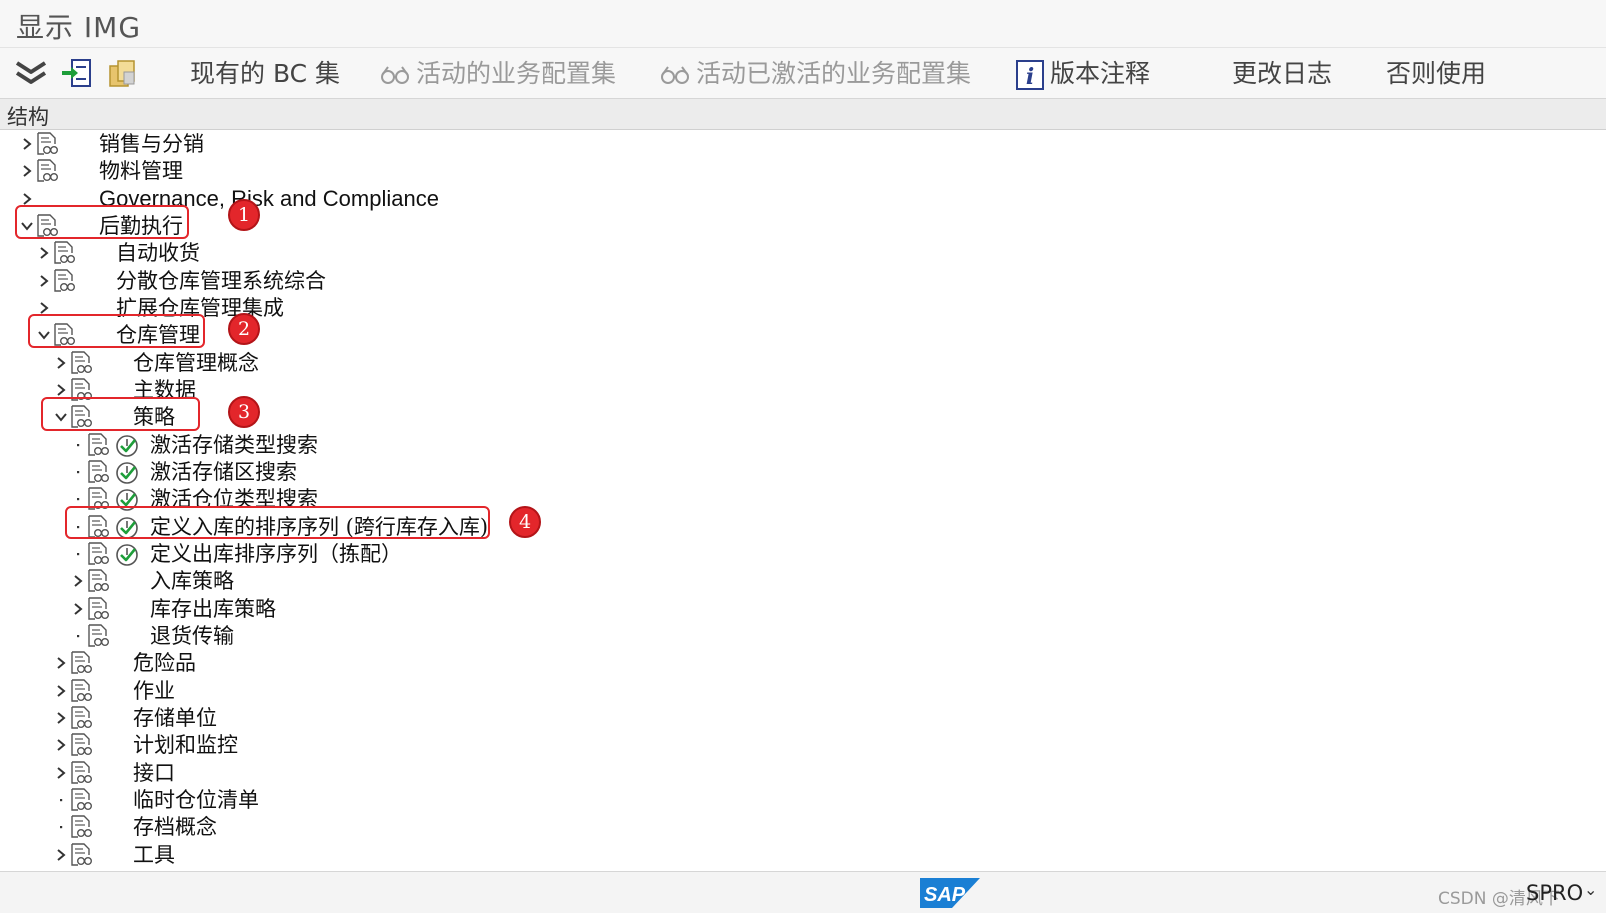 The image size is (1606, 913). I want to click on tree-node: 存储单位, so click(803, 718).